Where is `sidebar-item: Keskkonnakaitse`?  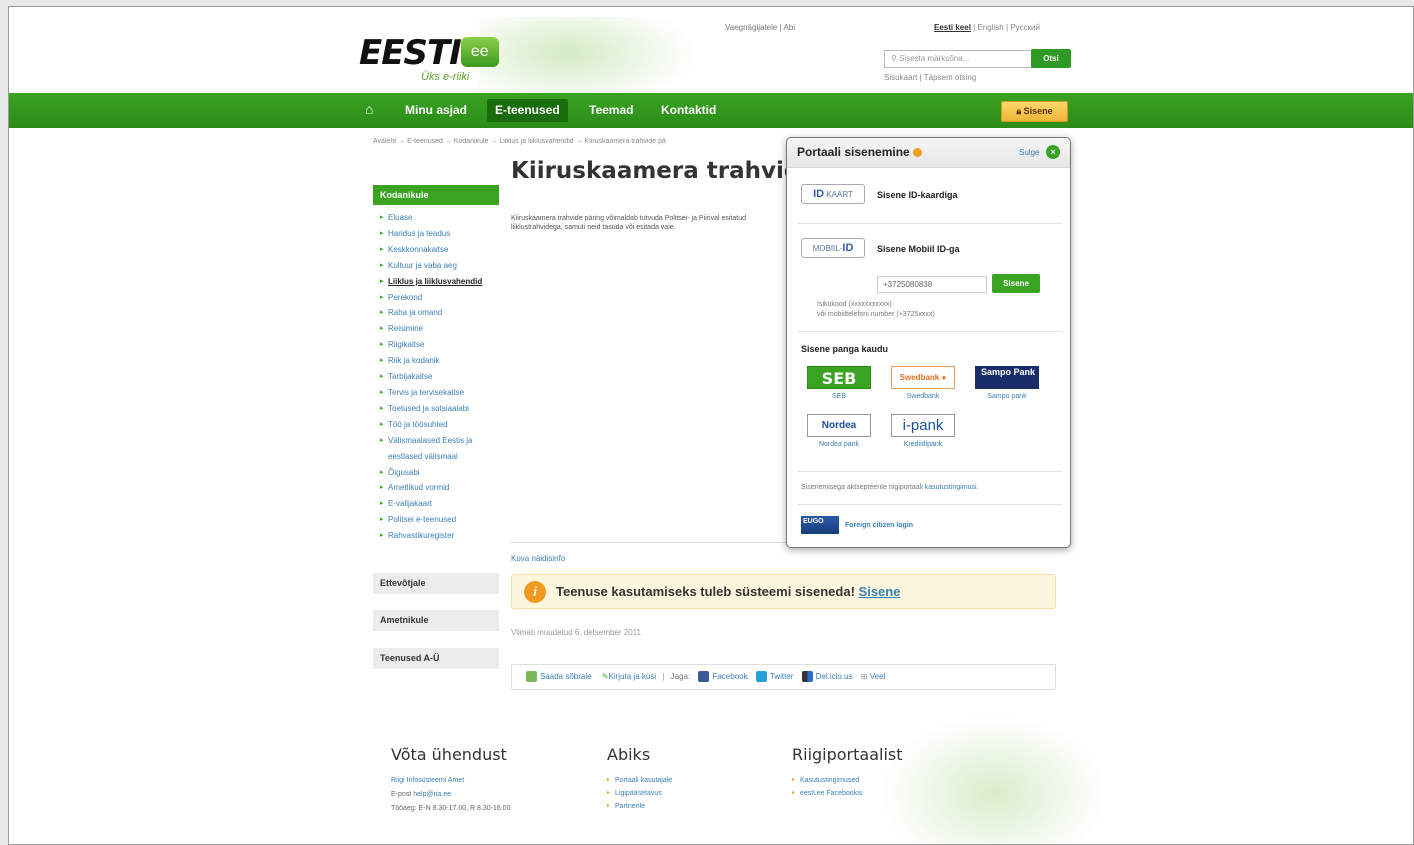
sidebar-item: Keskkonnakaitse is located at coordinates (439, 250).